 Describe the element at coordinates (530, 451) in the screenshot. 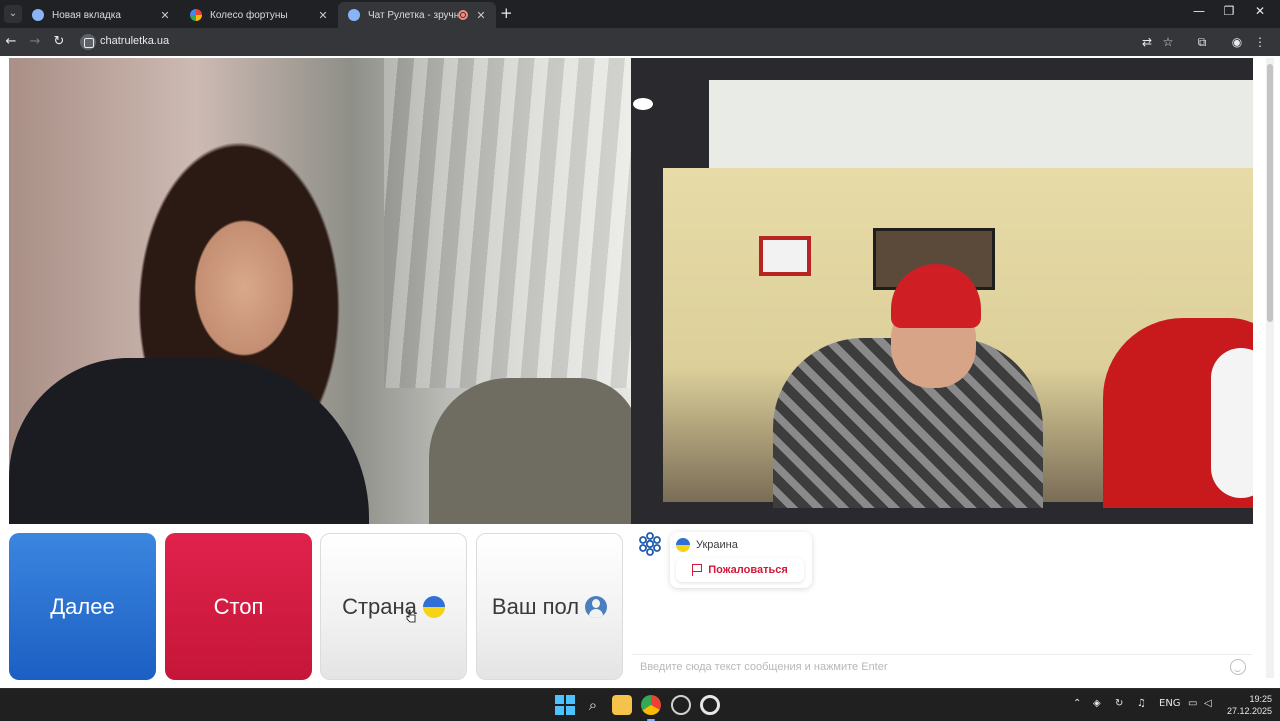

I see `foreground-object` at that location.